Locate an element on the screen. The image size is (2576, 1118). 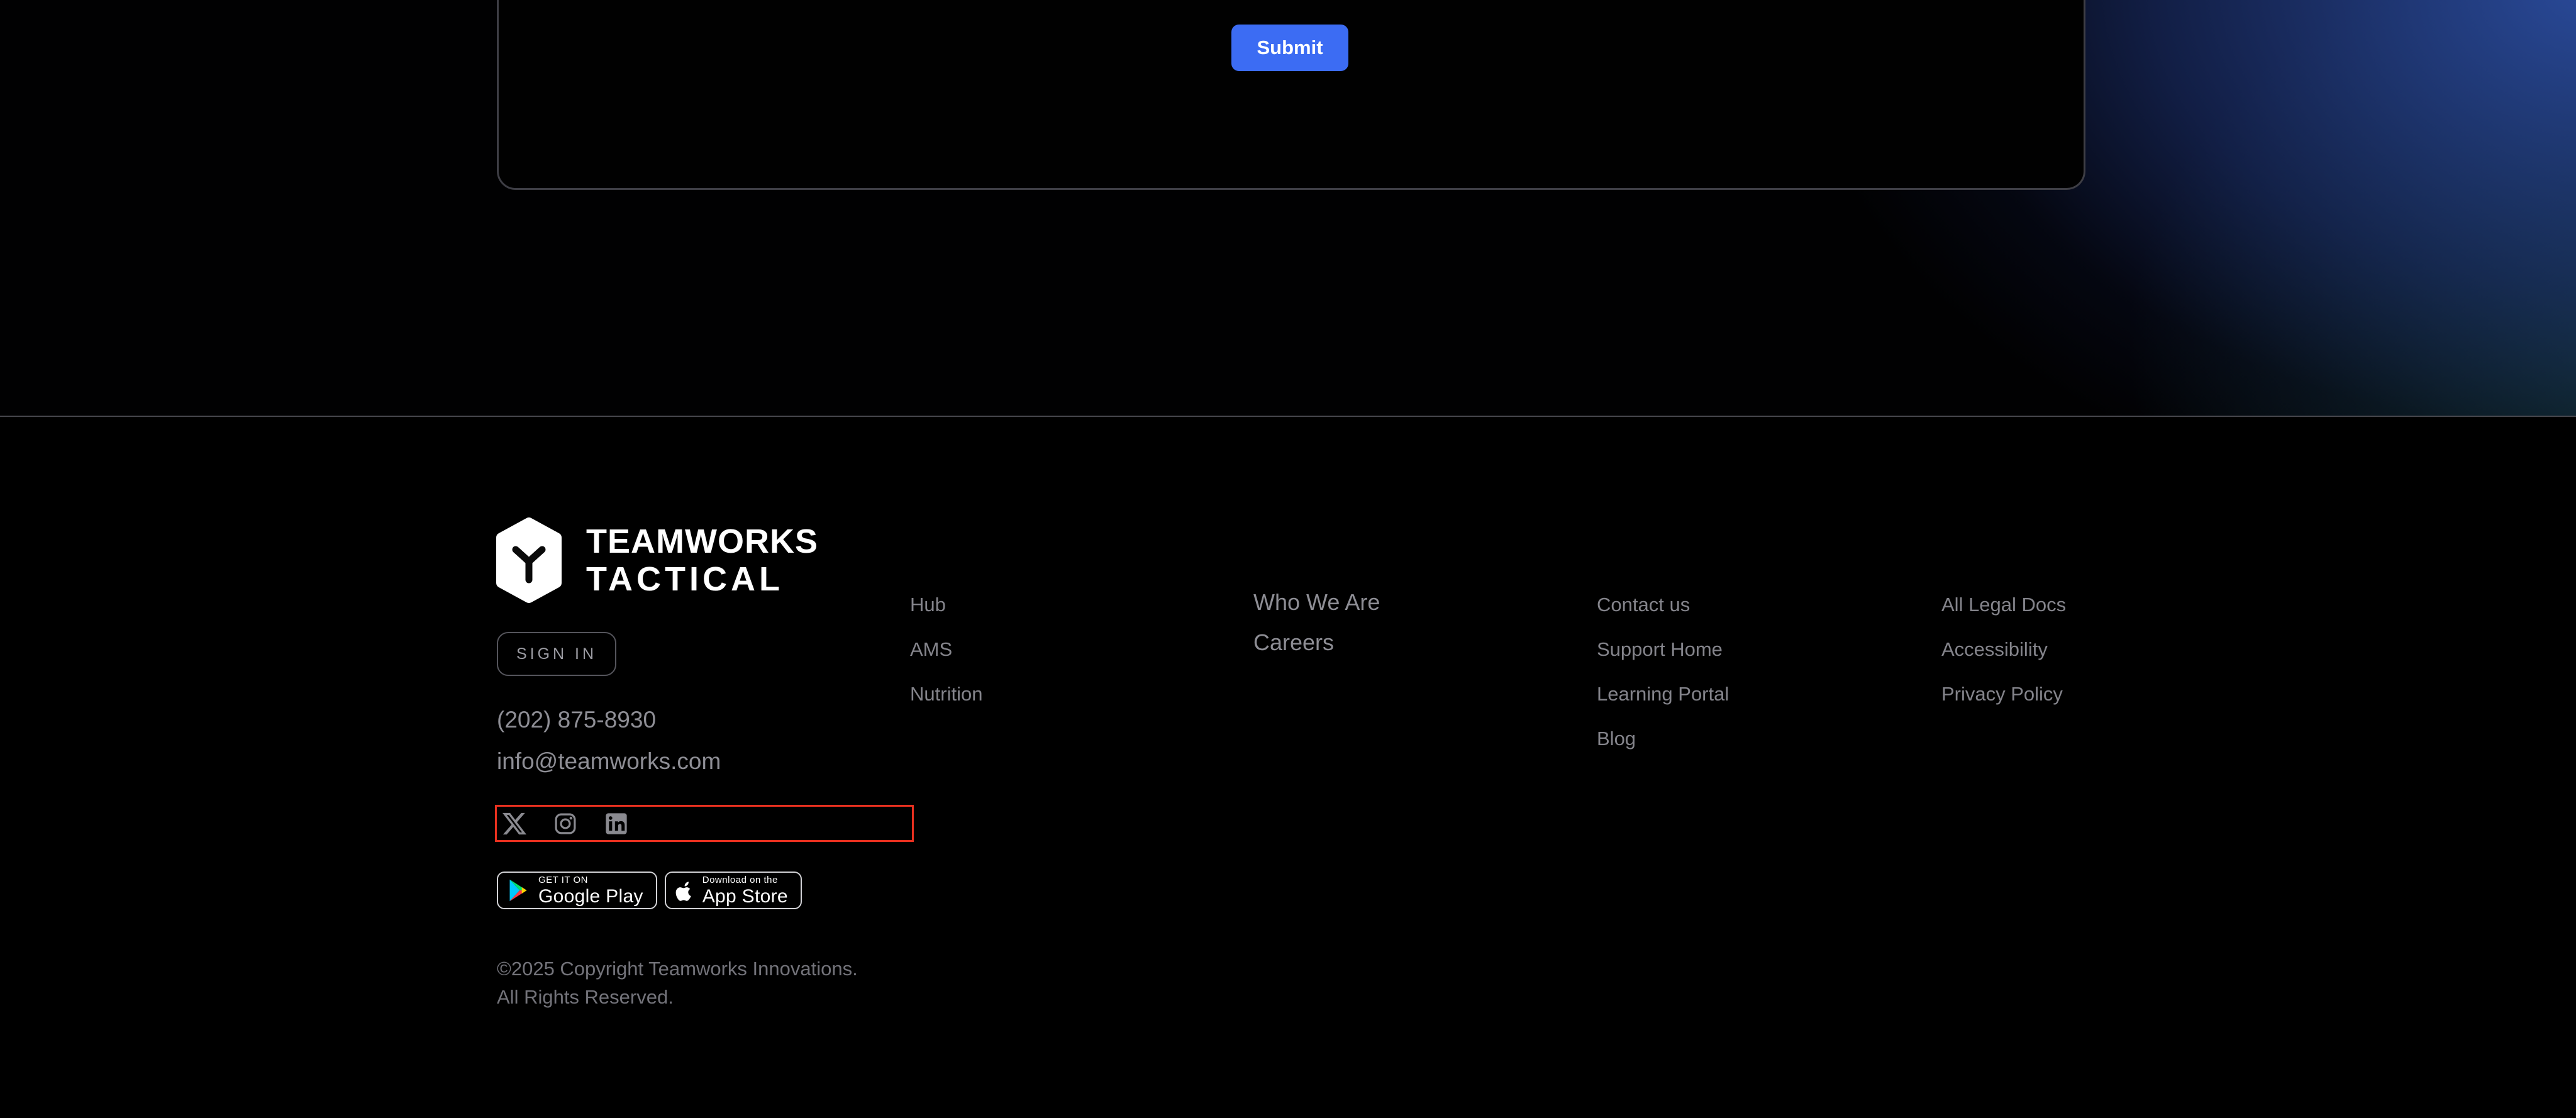
google-play-icon is located at coordinates (518, 891).